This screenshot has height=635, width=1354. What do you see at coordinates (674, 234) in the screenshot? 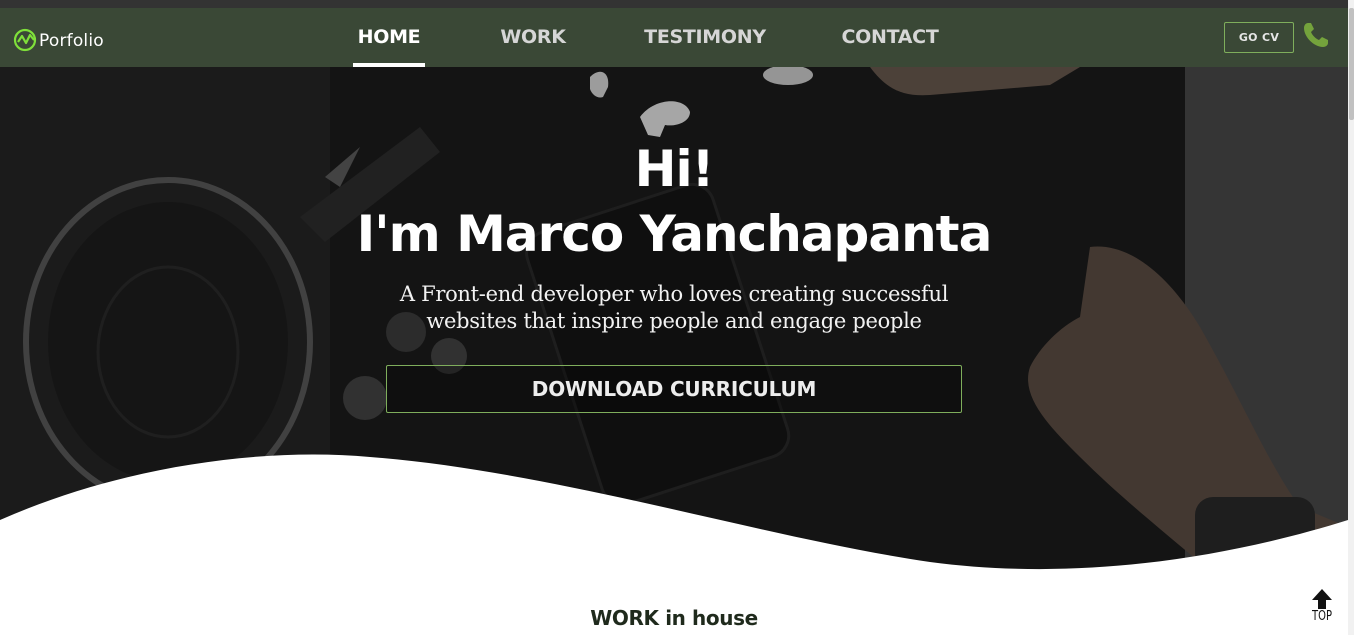
I see `hero-name: I'm Marco Yanchapanta` at bounding box center [674, 234].